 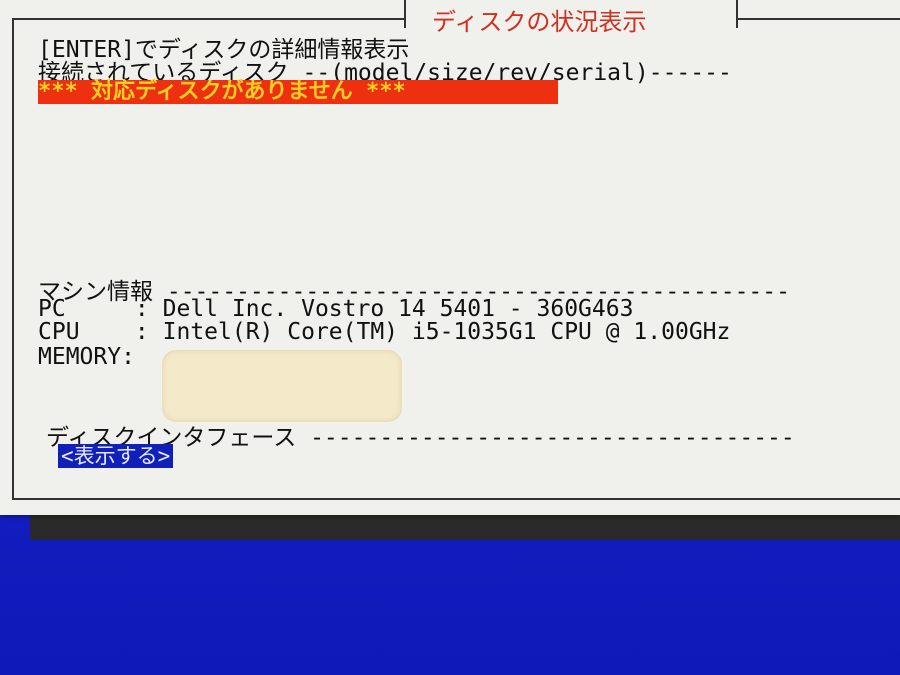 I want to click on no-disk-warning: *** 対応ディスクがありません ***, so click(x=298, y=92).